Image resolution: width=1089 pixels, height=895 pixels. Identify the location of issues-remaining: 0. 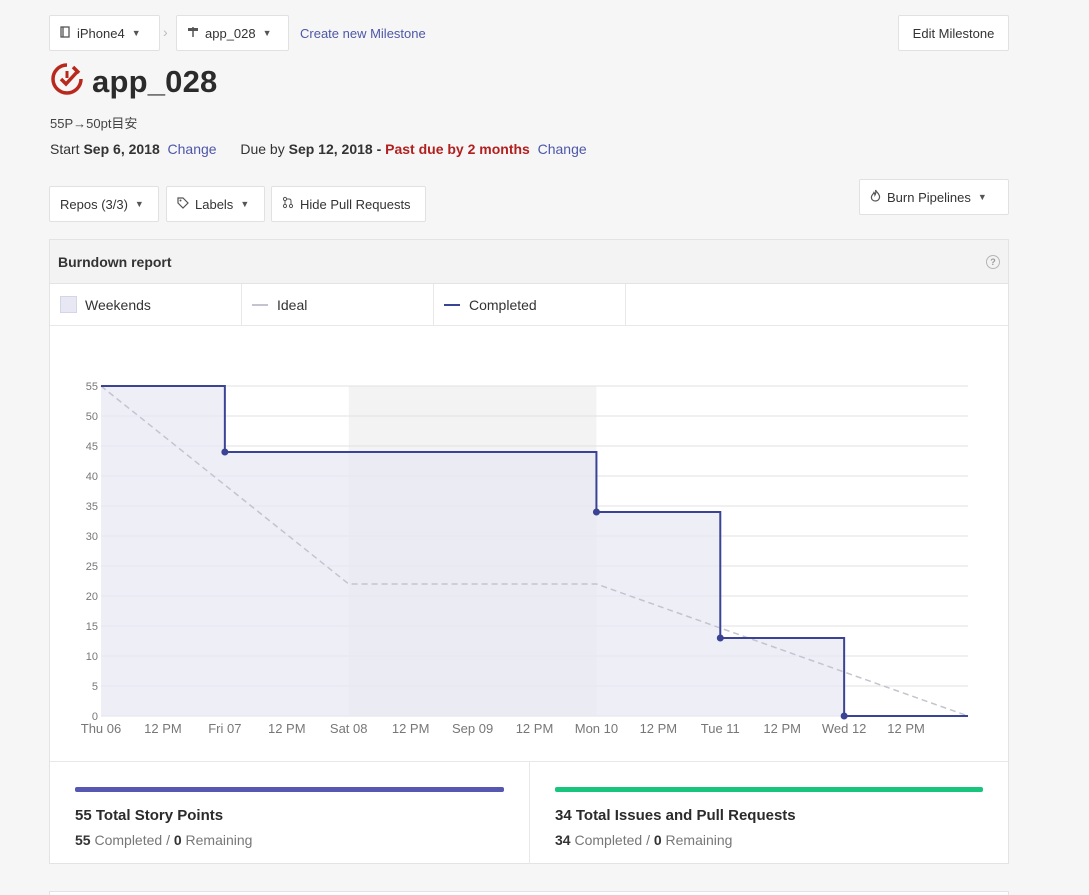
(657, 840).